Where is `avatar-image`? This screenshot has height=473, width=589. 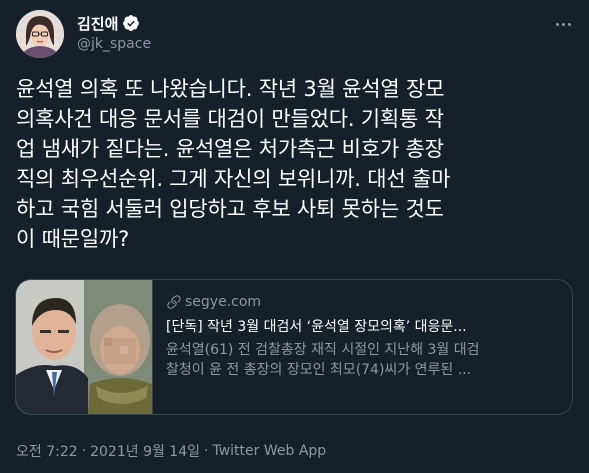 avatar-image is located at coordinates (40, 34).